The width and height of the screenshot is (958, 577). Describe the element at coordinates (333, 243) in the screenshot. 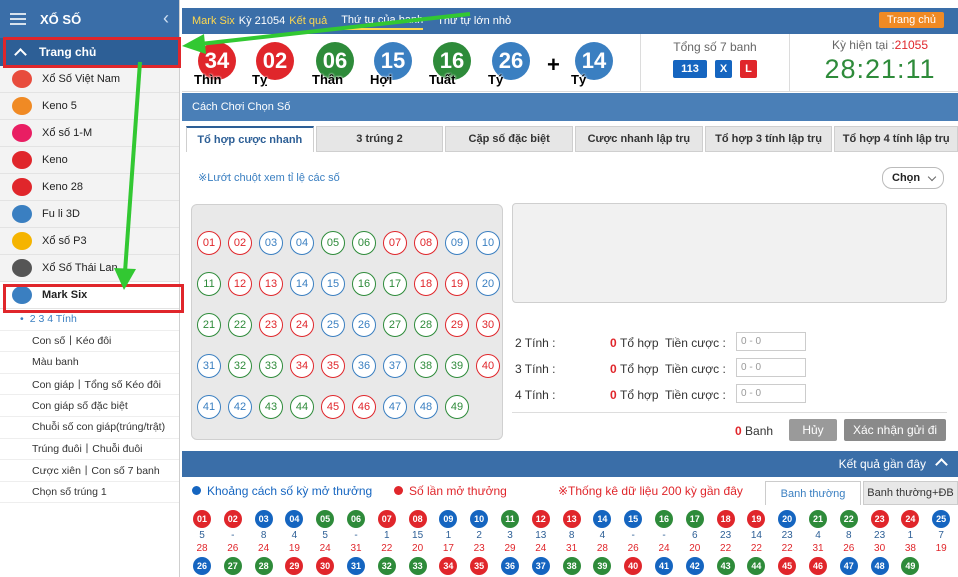

I see `number-ball: 05` at that location.